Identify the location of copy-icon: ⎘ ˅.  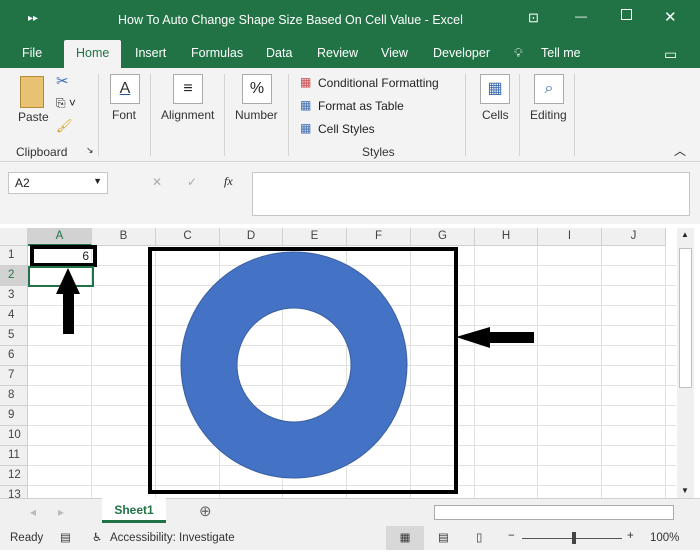
(66, 103).